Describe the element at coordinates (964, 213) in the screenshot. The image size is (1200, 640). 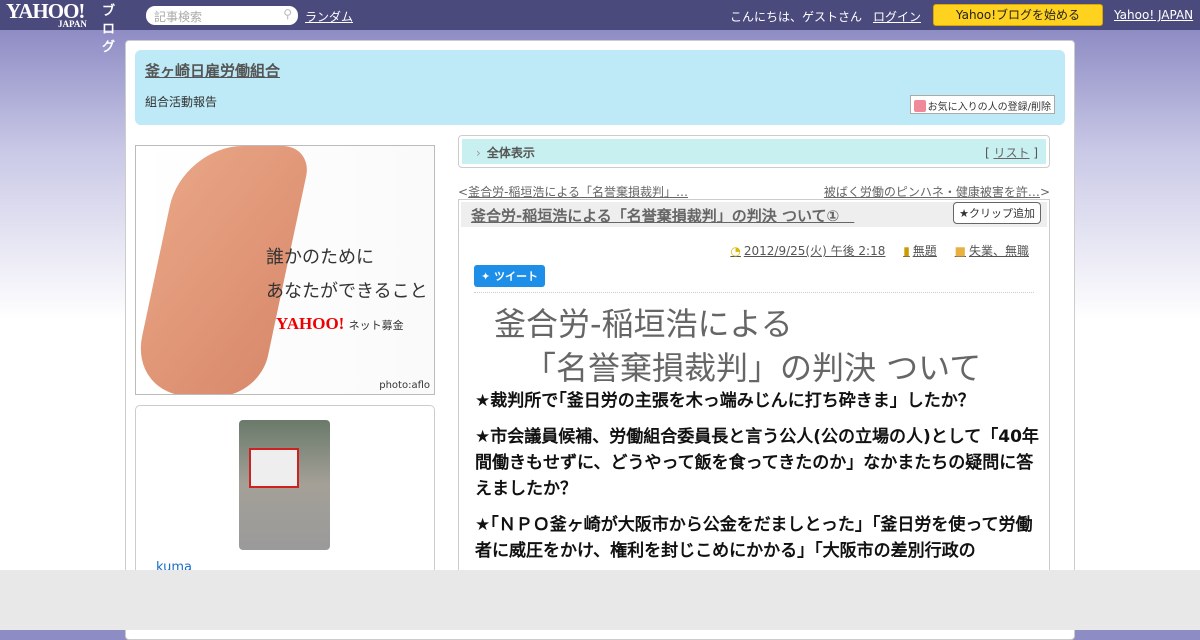
I see `star-icon: ★` at that location.